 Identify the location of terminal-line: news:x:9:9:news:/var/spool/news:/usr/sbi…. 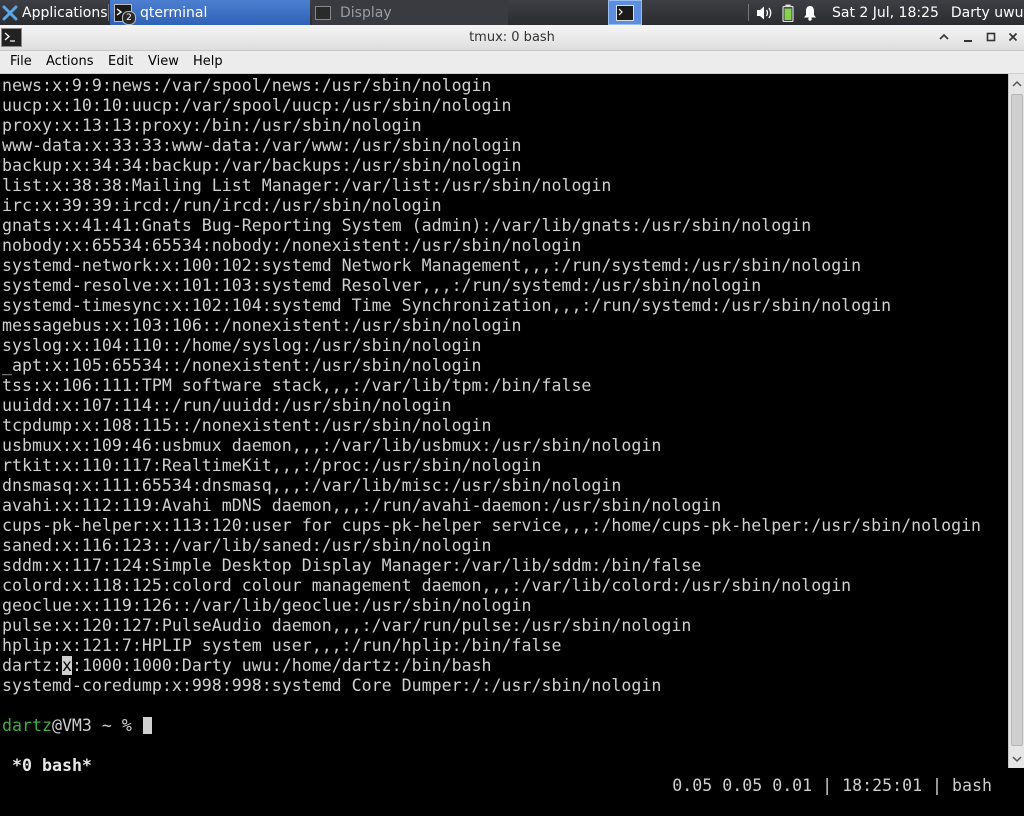
(247, 85).